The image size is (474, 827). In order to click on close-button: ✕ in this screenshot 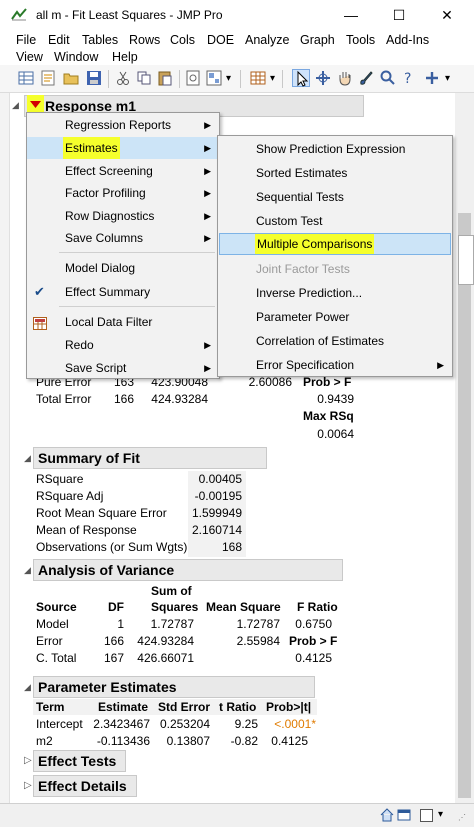, I will do `click(447, 15)`.